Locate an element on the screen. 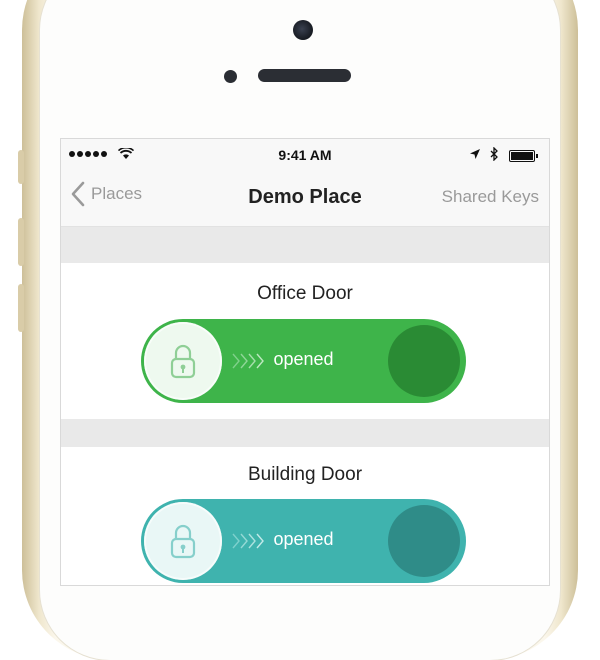  shared-keys-button: Shared Keys is located at coordinates (490, 197).